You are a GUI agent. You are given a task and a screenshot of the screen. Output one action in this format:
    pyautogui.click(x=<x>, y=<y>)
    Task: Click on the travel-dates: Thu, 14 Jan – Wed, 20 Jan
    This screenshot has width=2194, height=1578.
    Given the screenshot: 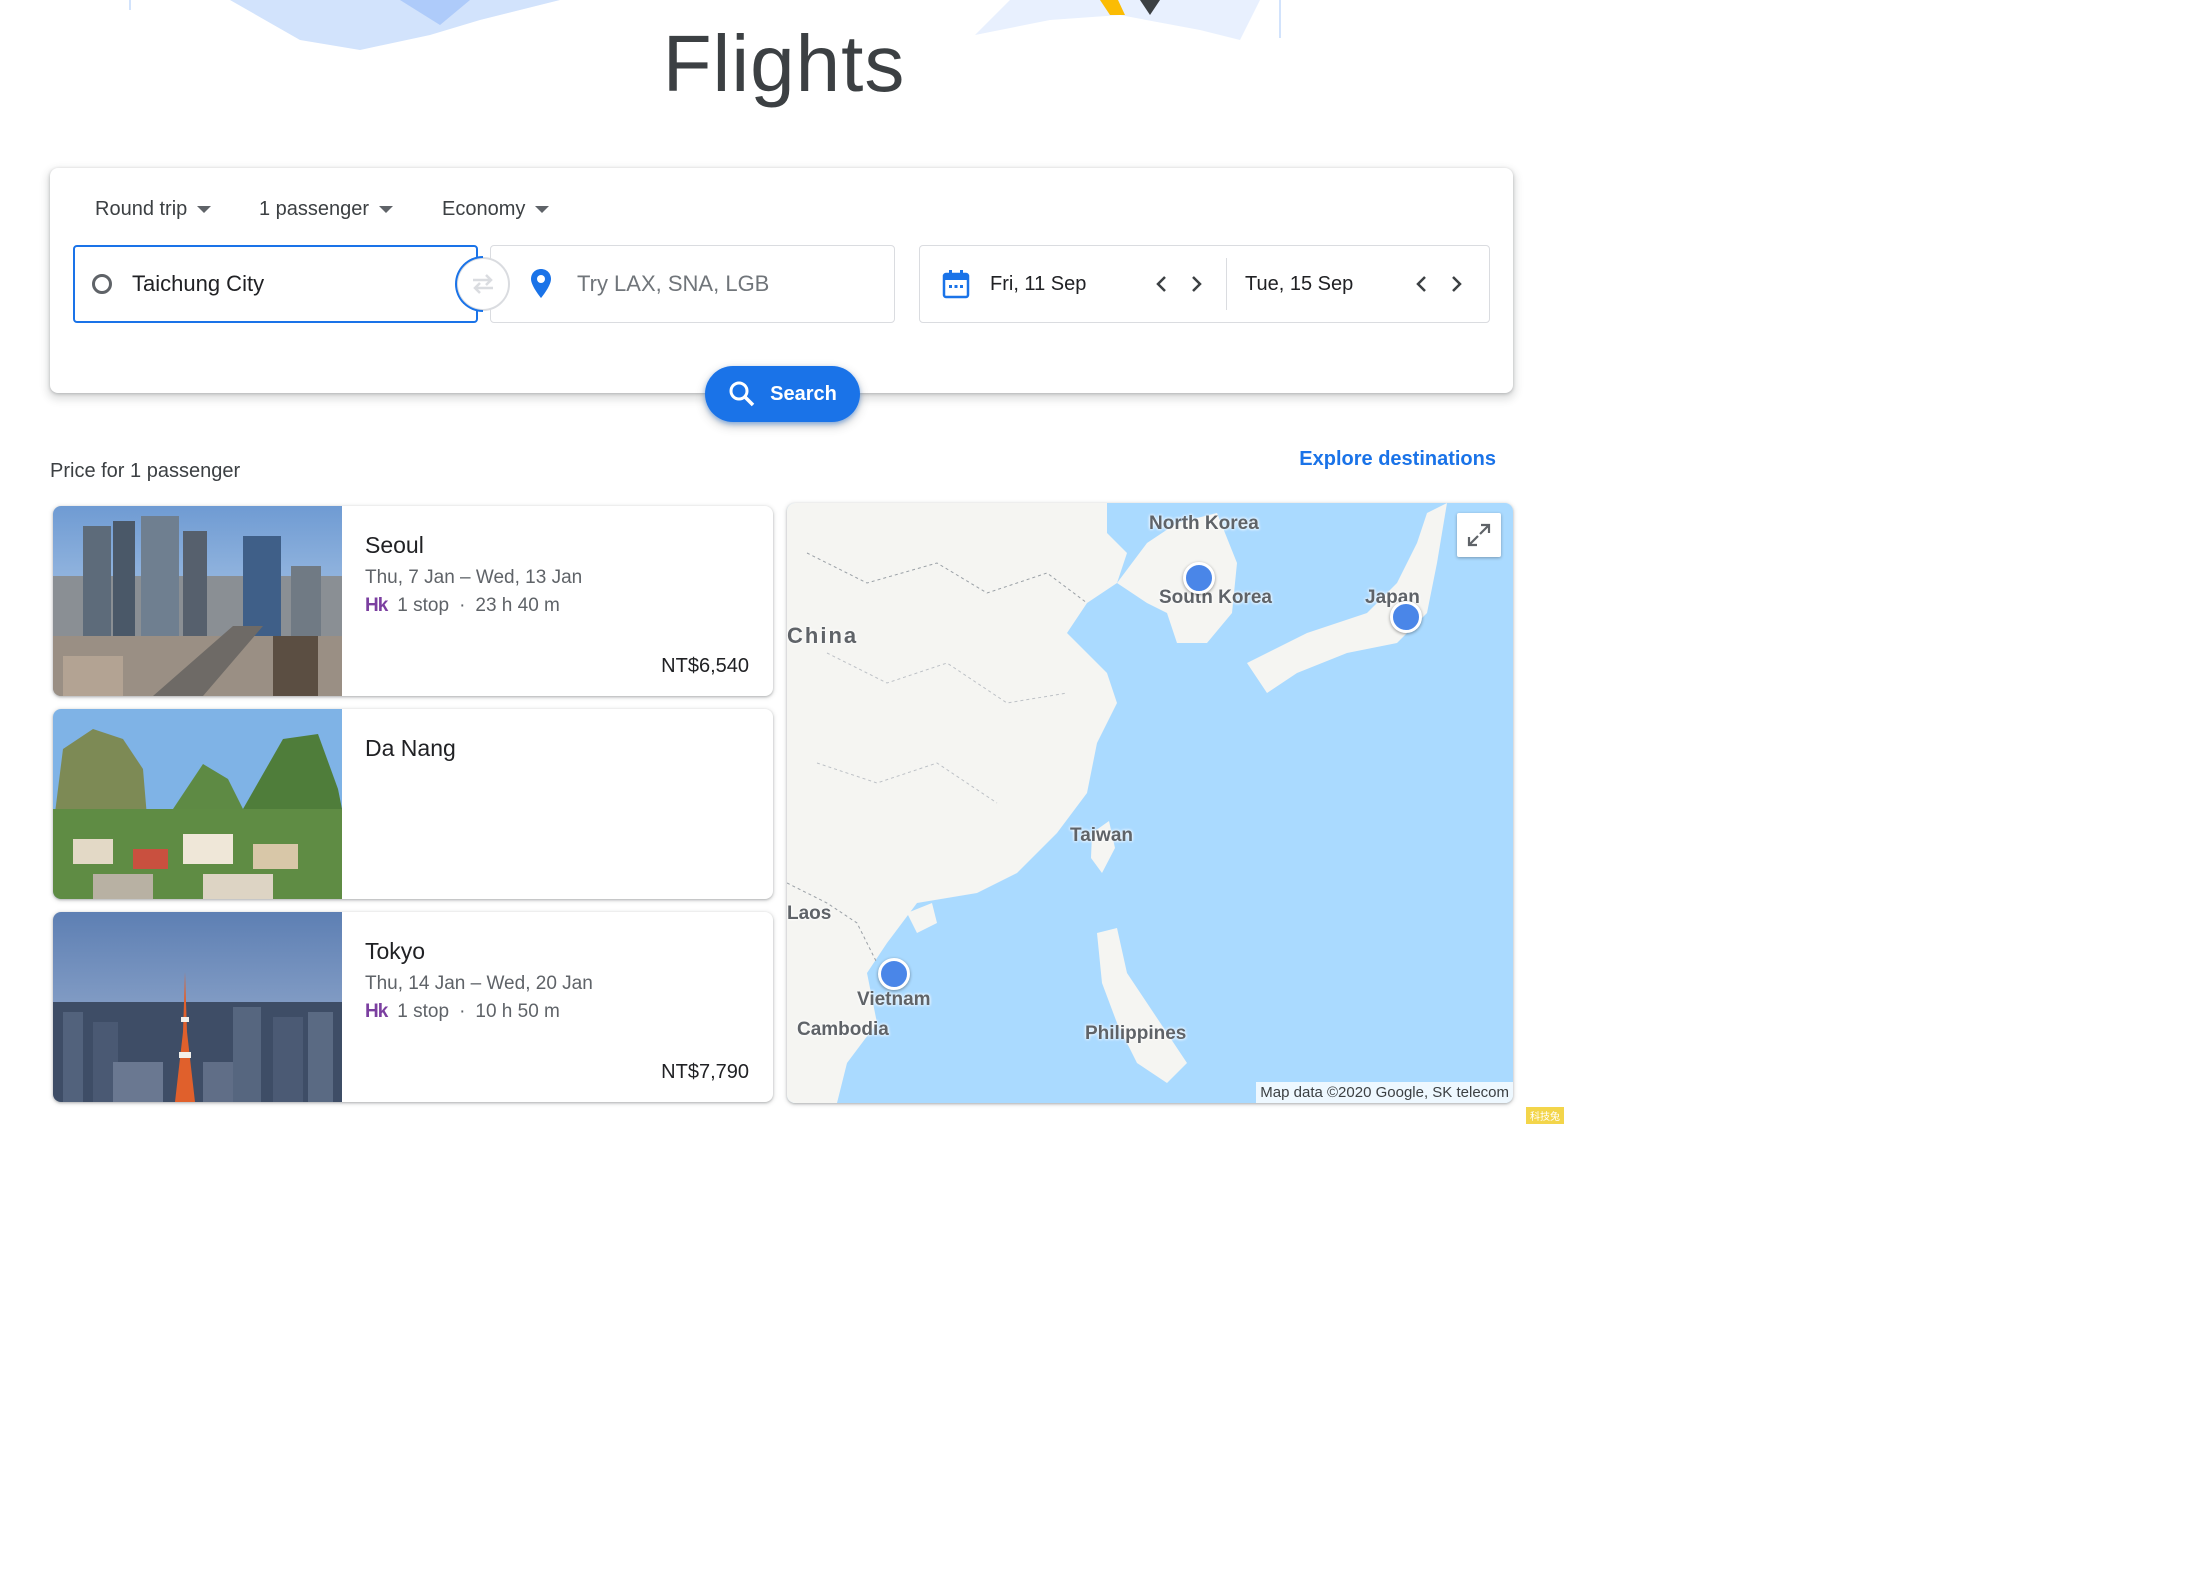 What is the action you would take?
    pyautogui.click(x=479, y=983)
    